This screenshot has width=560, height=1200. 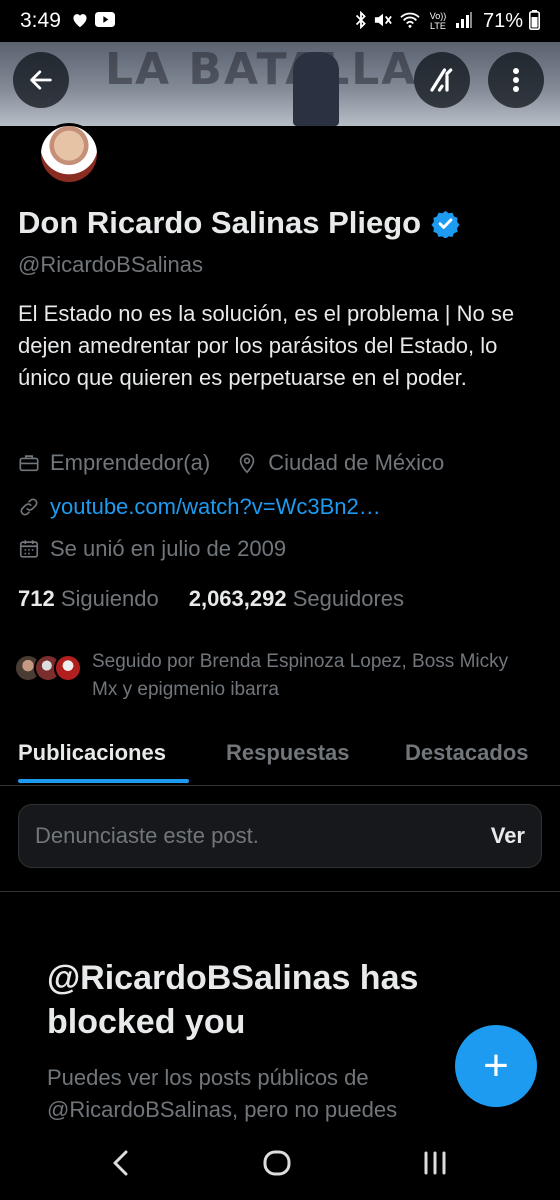 What do you see at coordinates (147, 835) in the screenshot?
I see `notice-text: Denunciaste este post.` at bounding box center [147, 835].